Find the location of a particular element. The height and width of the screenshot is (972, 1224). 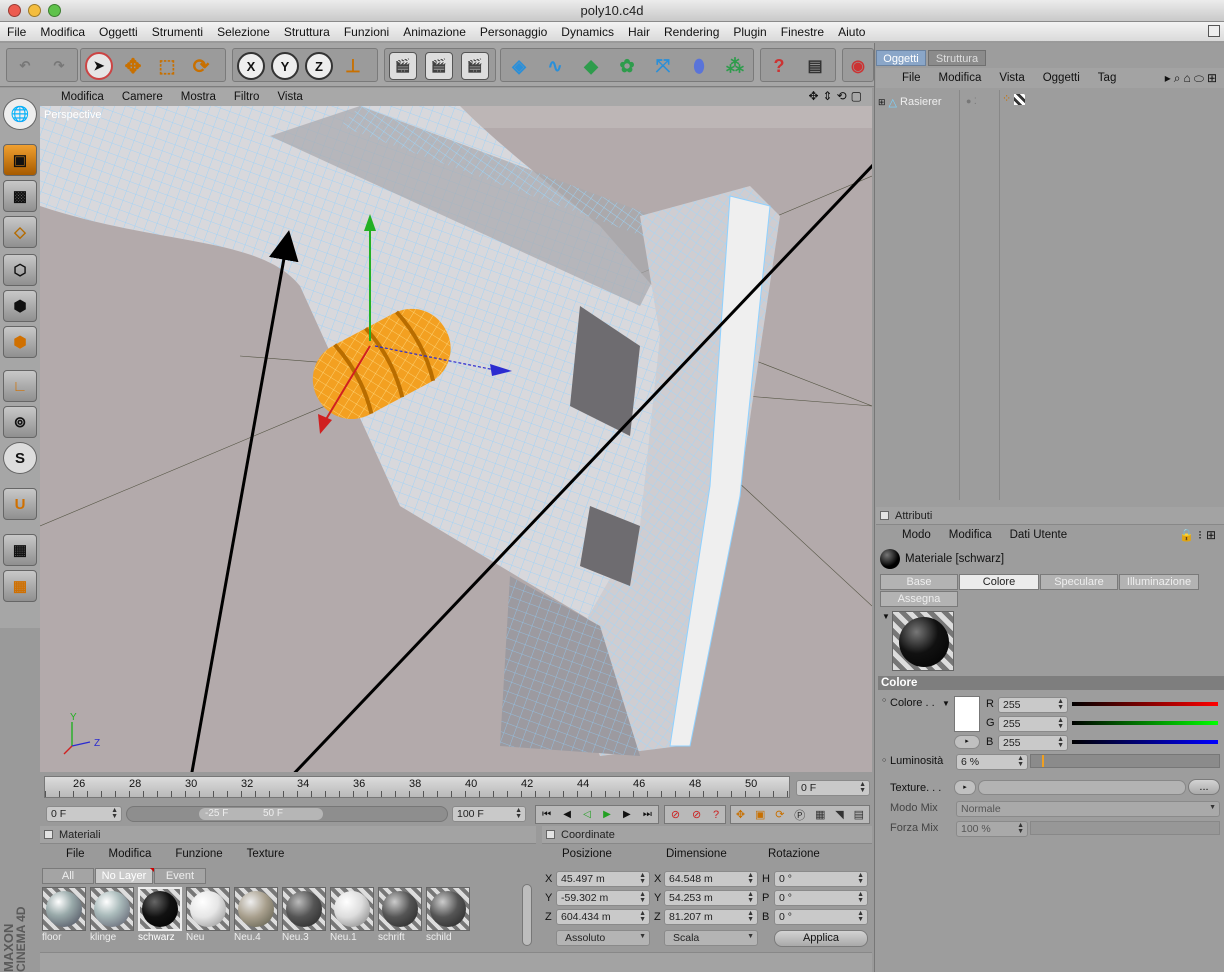

attributes-menu-dati-utente: Dati Utente is located at coordinates (1039, 535).